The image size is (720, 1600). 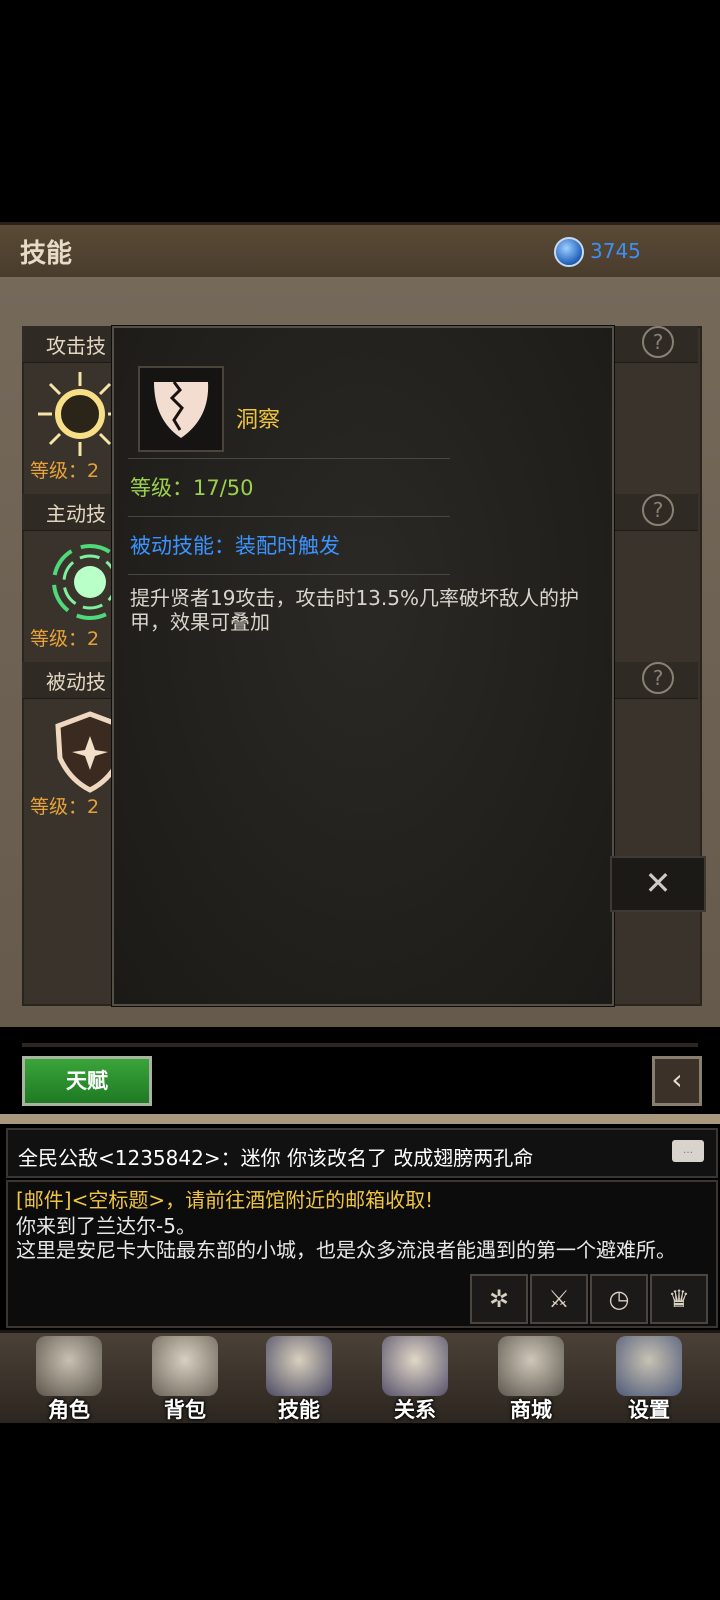 I want to click on nav-label: 背包, so click(x=185, y=1410).